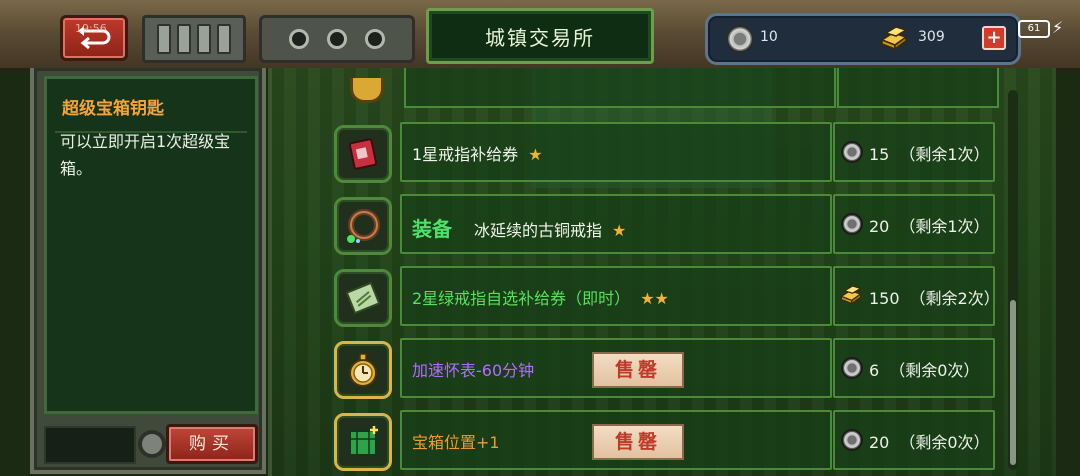  What do you see at coordinates (91, 28) in the screenshot?
I see `back-time: 19:56` at bounding box center [91, 28].